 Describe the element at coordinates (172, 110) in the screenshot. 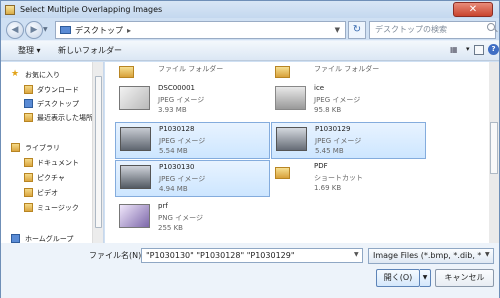

I see `file-size: 3.93 MB` at that location.